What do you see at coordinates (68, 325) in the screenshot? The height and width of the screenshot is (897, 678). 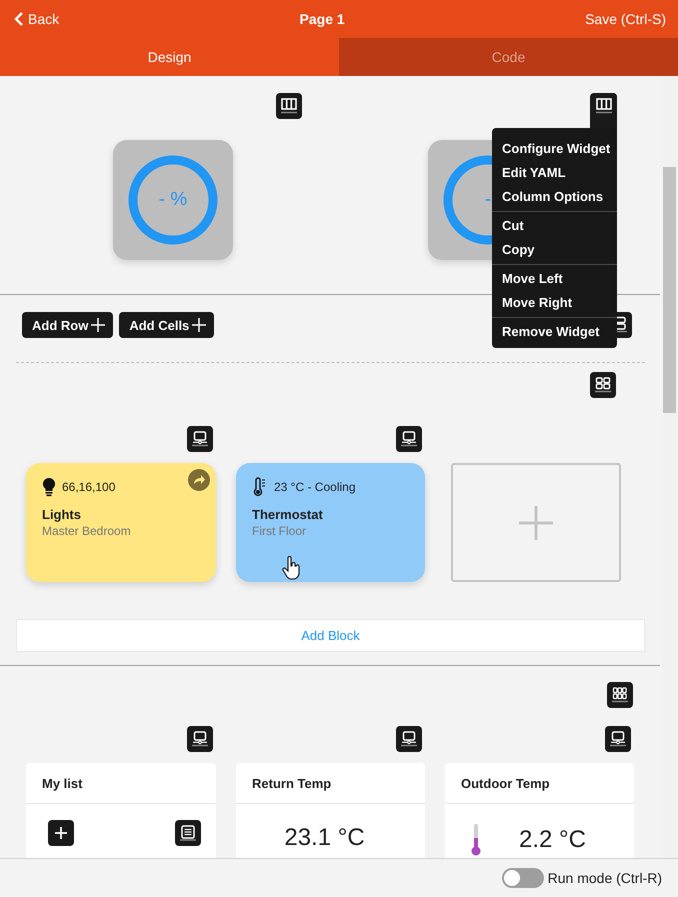 I see `add-button: Add Row` at bounding box center [68, 325].